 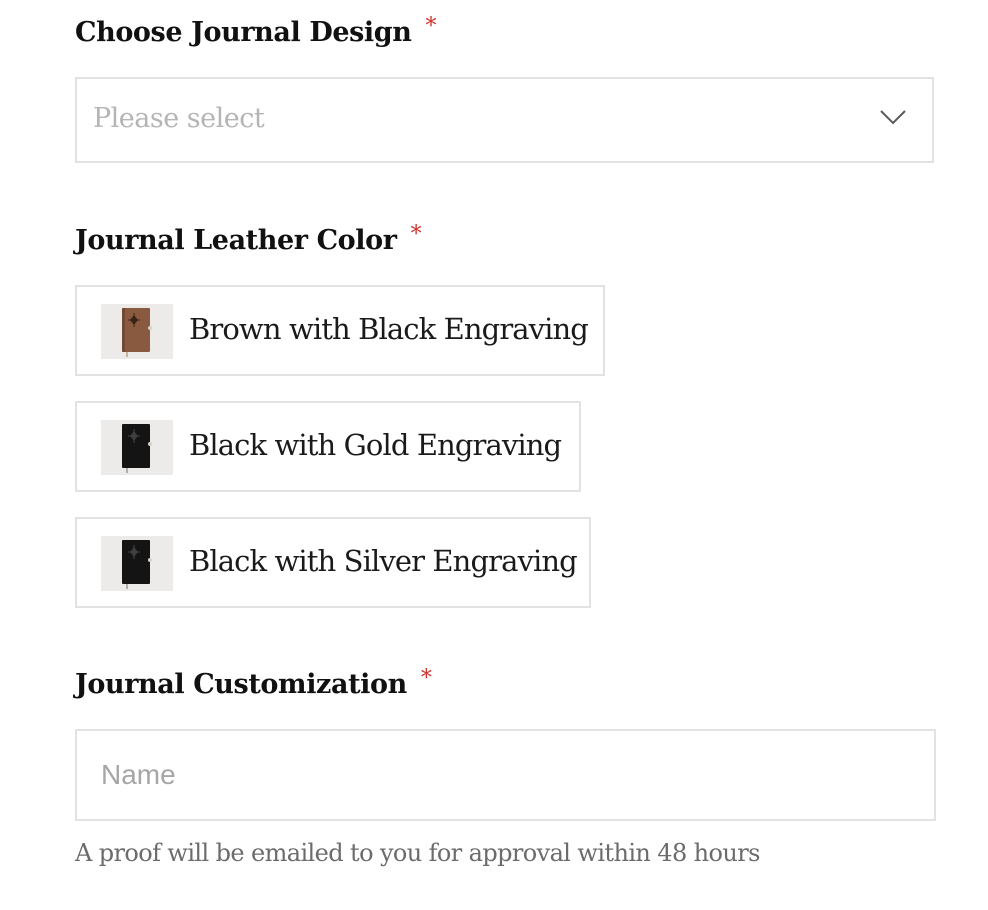 I want to click on leather-color-label: Journal Leather Color *, so click(x=248, y=240).